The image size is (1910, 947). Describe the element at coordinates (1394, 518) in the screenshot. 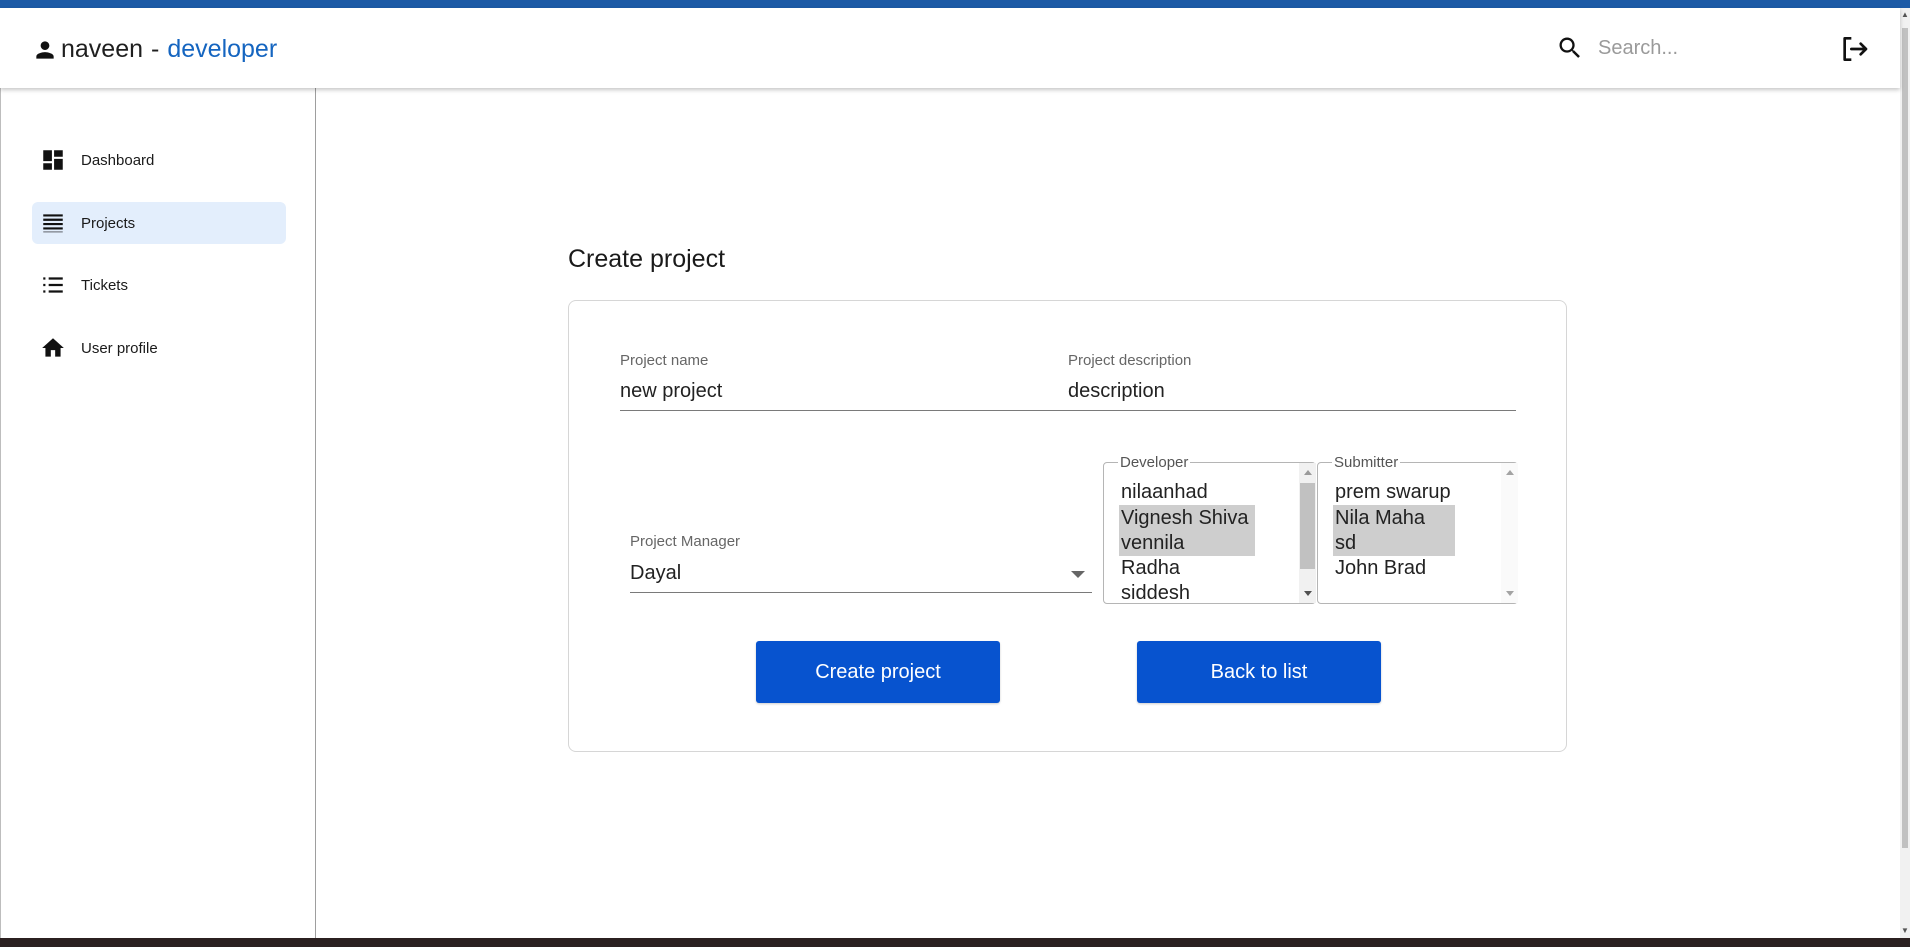

I see `submitter-option: Nila Maha` at that location.